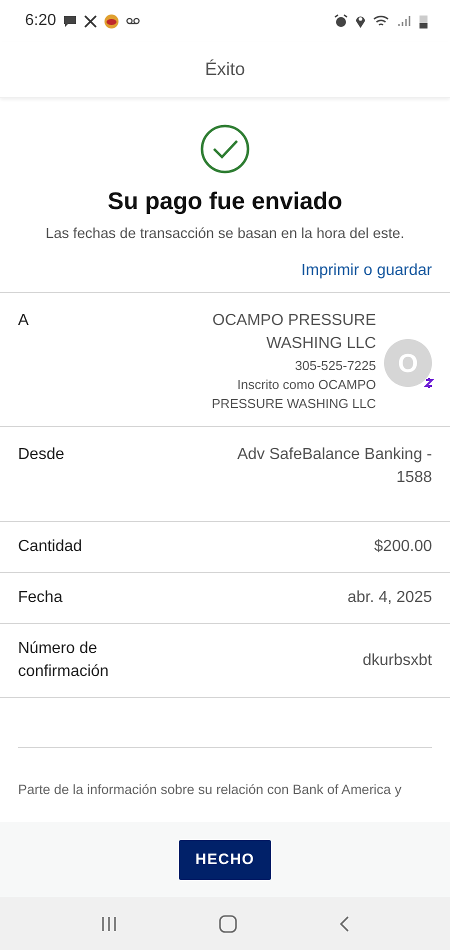 This screenshot has height=950, width=450. What do you see at coordinates (360, 21) in the screenshot?
I see `location-icon` at bounding box center [360, 21].